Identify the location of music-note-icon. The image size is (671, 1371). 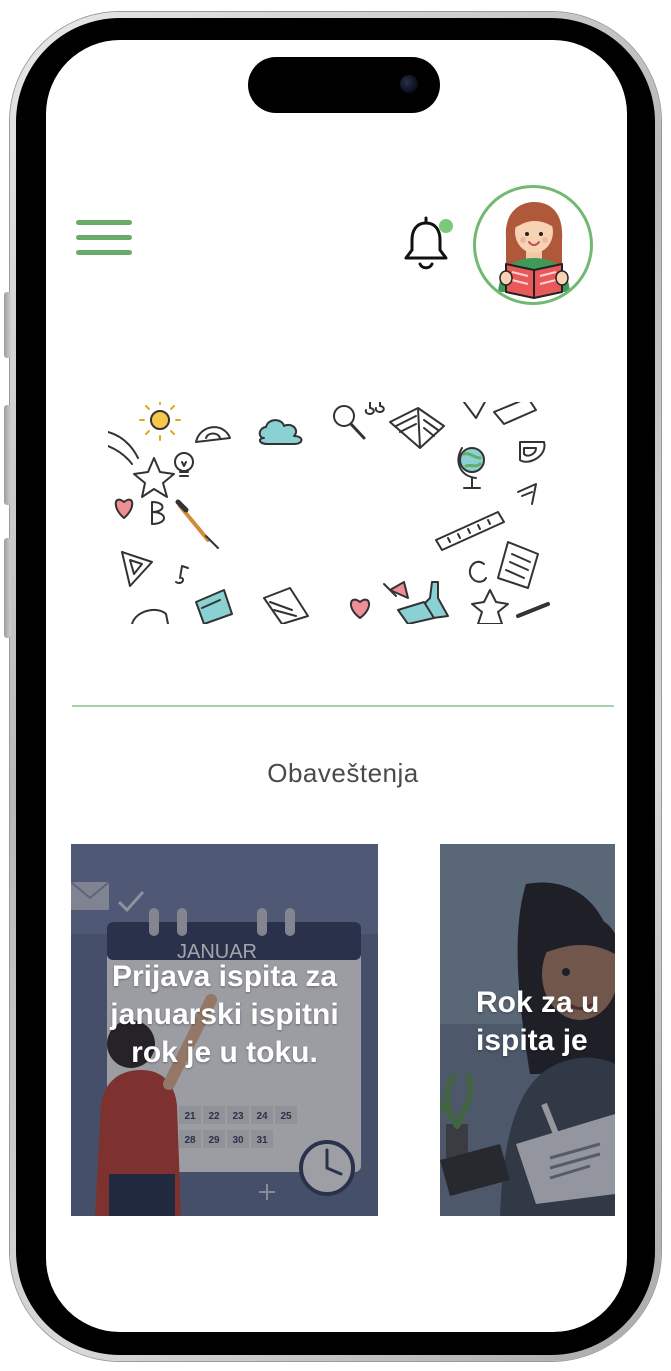
(374, 408).